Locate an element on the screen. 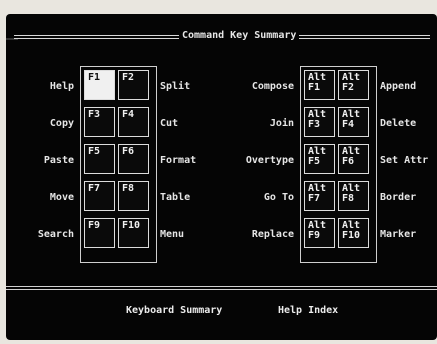 This screenshot has height=344, width=437. key-alt-f5: Alt F5 is located at coordinates (319, 159).